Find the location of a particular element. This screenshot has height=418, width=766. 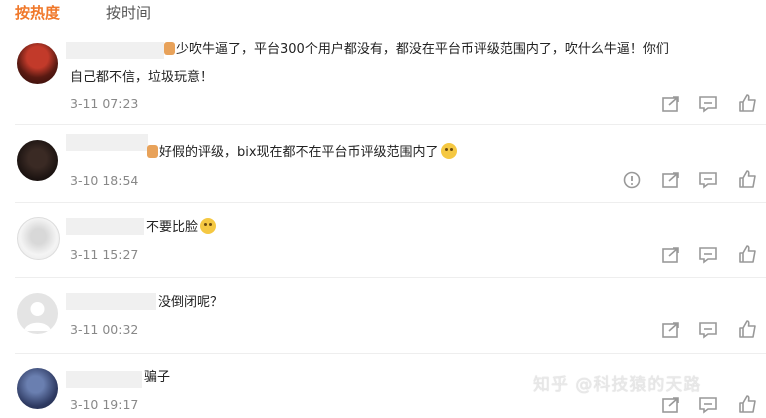

comment-text-continued: 自己都不信，垃圾玩意！ is located at coordinates (142, 77).